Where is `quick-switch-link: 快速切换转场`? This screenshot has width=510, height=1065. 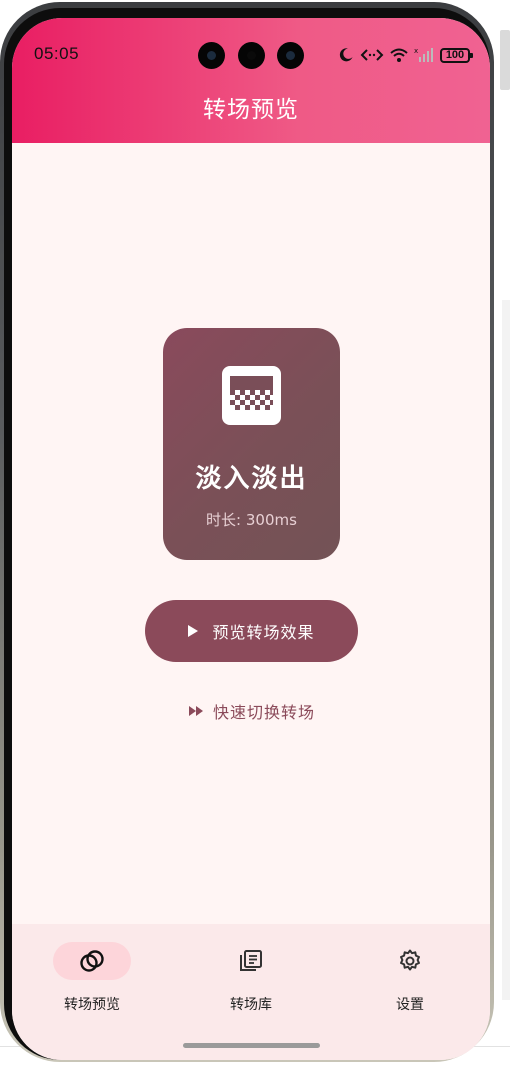 quick-switch-link: 快速切换转场 is located at coordinates (252, 711).